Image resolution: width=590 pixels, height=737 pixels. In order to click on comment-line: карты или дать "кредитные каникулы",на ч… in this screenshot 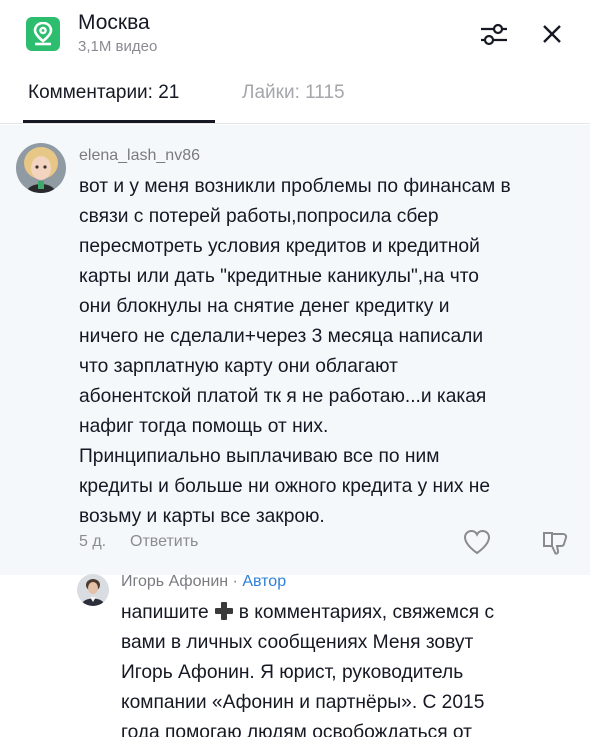, I will do `click(279, 276)`.